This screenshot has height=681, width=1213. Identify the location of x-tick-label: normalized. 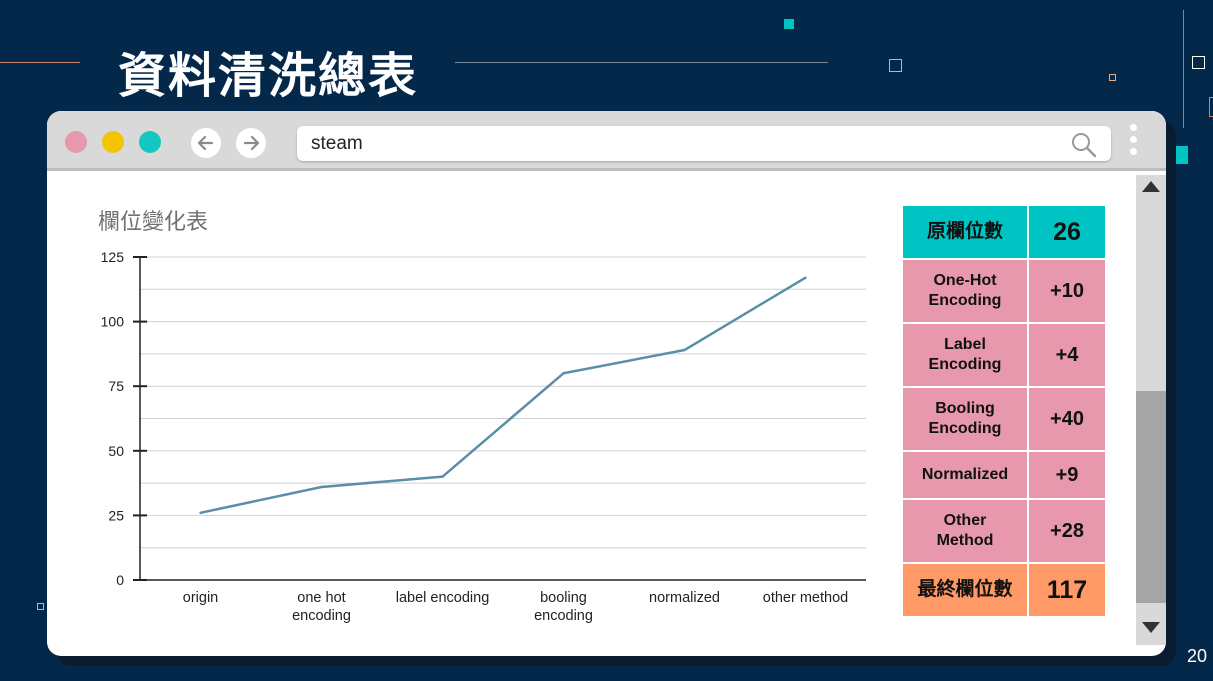
(684, 598).